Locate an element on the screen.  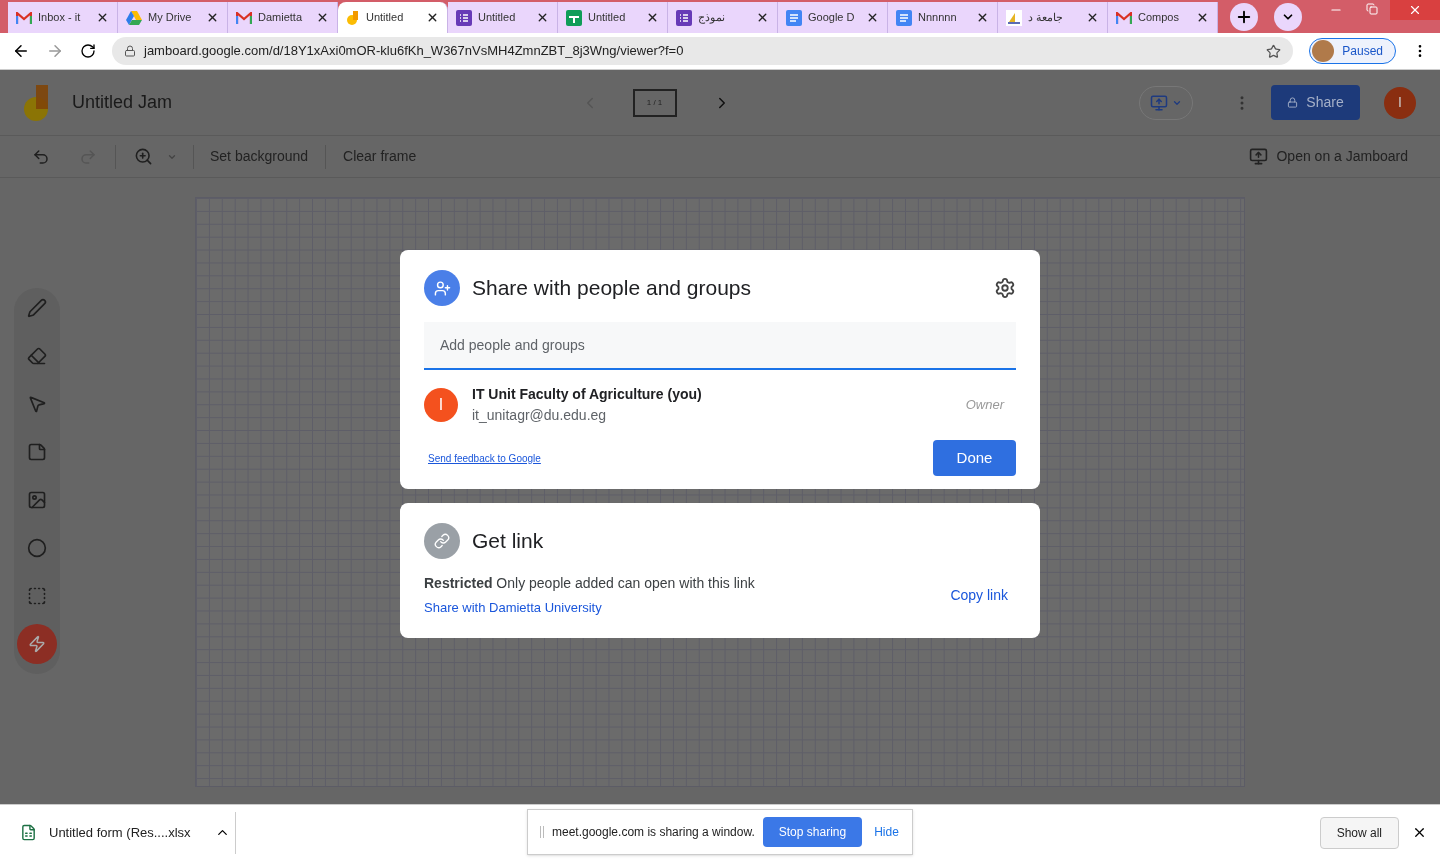
image-icon is located at coordinates (37, 500).